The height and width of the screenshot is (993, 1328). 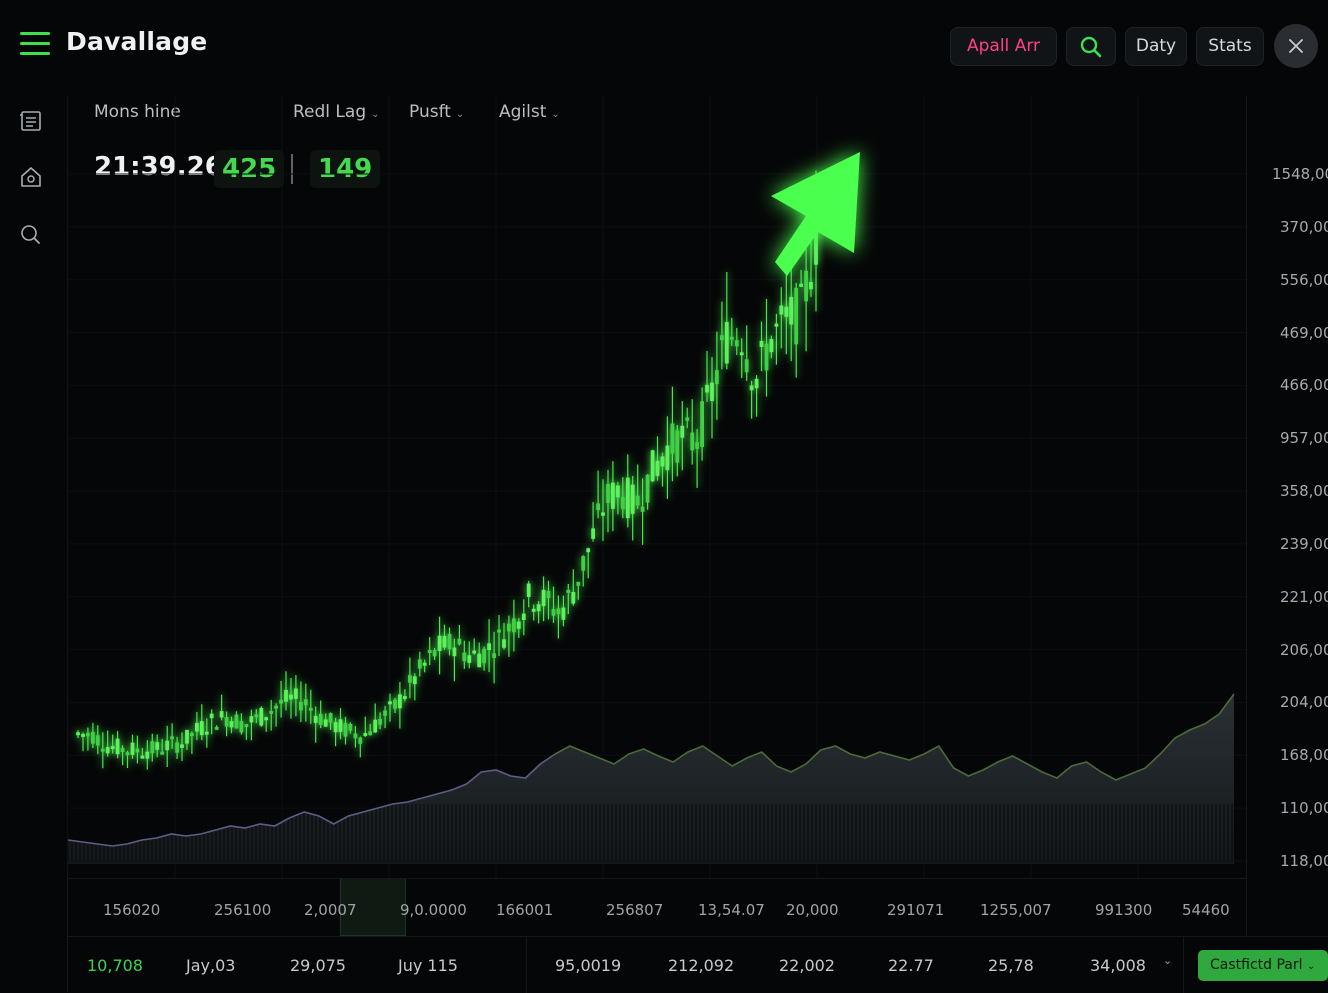 I want to click on chevron-down-icon: ⌄, so click(x=1167, y=960).